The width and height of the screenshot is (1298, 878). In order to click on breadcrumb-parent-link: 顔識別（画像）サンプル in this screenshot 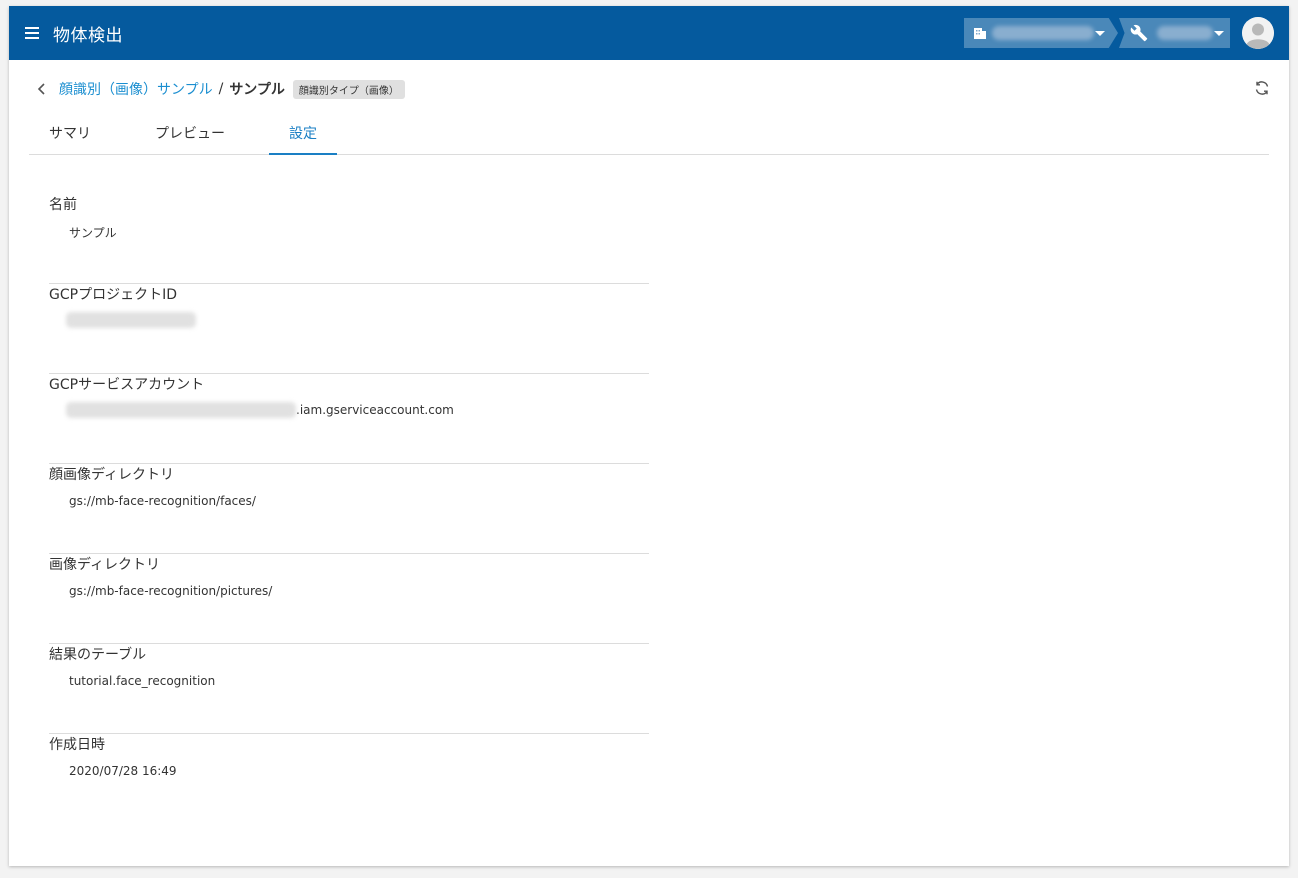, I will do `click(136, 89)`.